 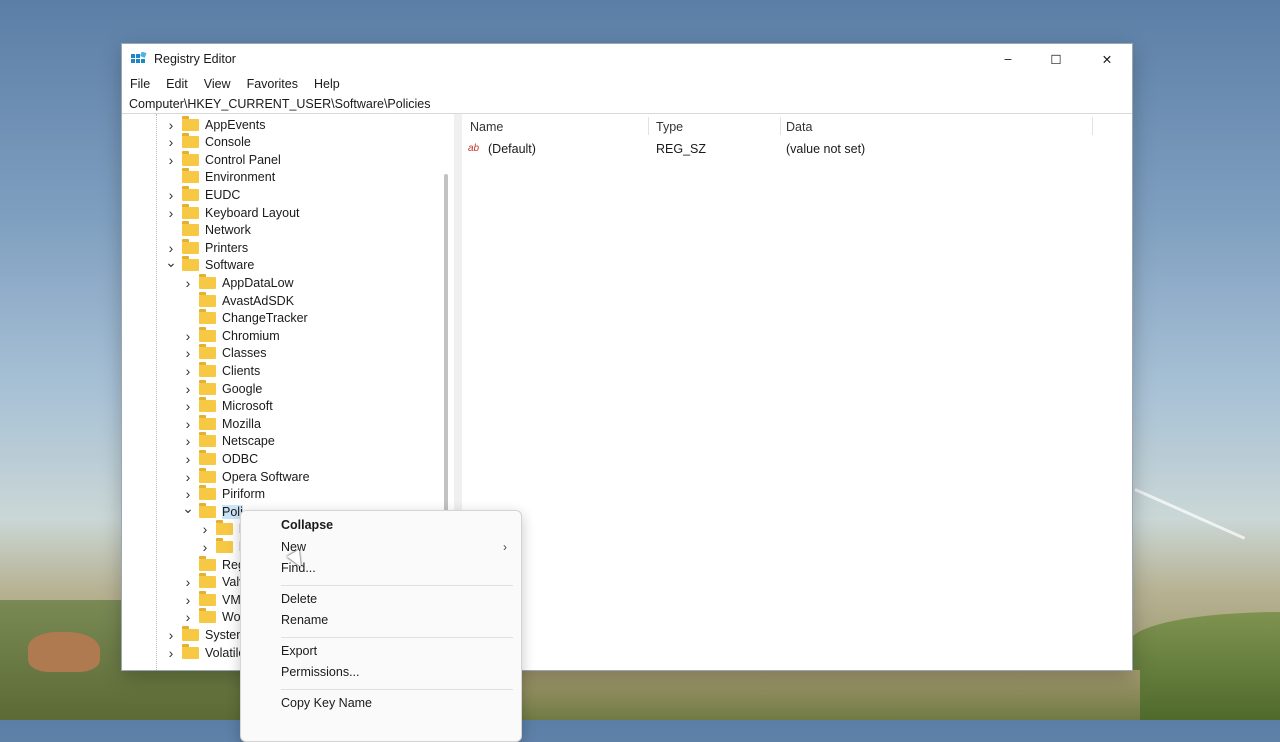 What do you see at coordinates (799, 127) in the screenshot?
I see `column-header-data: Data` at bounding box center [799, 127].